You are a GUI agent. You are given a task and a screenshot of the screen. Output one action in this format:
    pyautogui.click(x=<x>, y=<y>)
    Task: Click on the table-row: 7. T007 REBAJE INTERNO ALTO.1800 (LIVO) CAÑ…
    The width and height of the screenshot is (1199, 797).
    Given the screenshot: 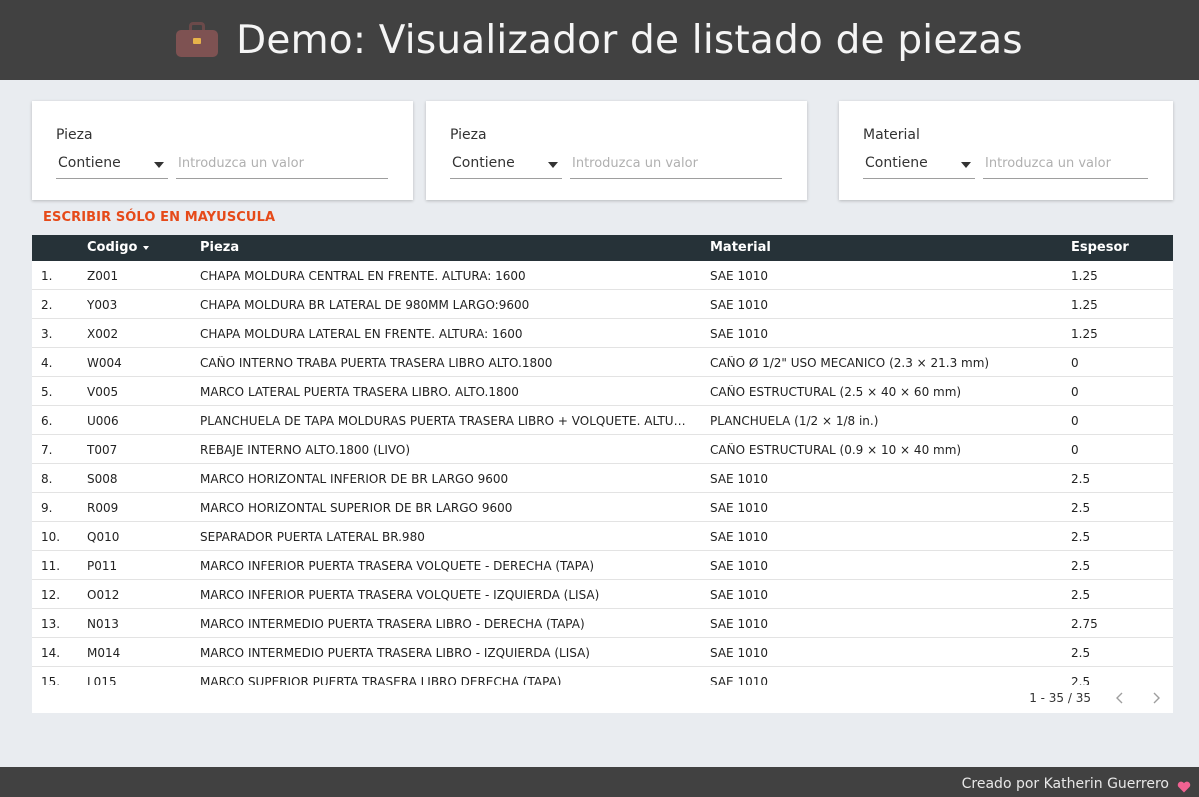 What is the action you would take?
    pyautogui.click(x=602, y=449)
    